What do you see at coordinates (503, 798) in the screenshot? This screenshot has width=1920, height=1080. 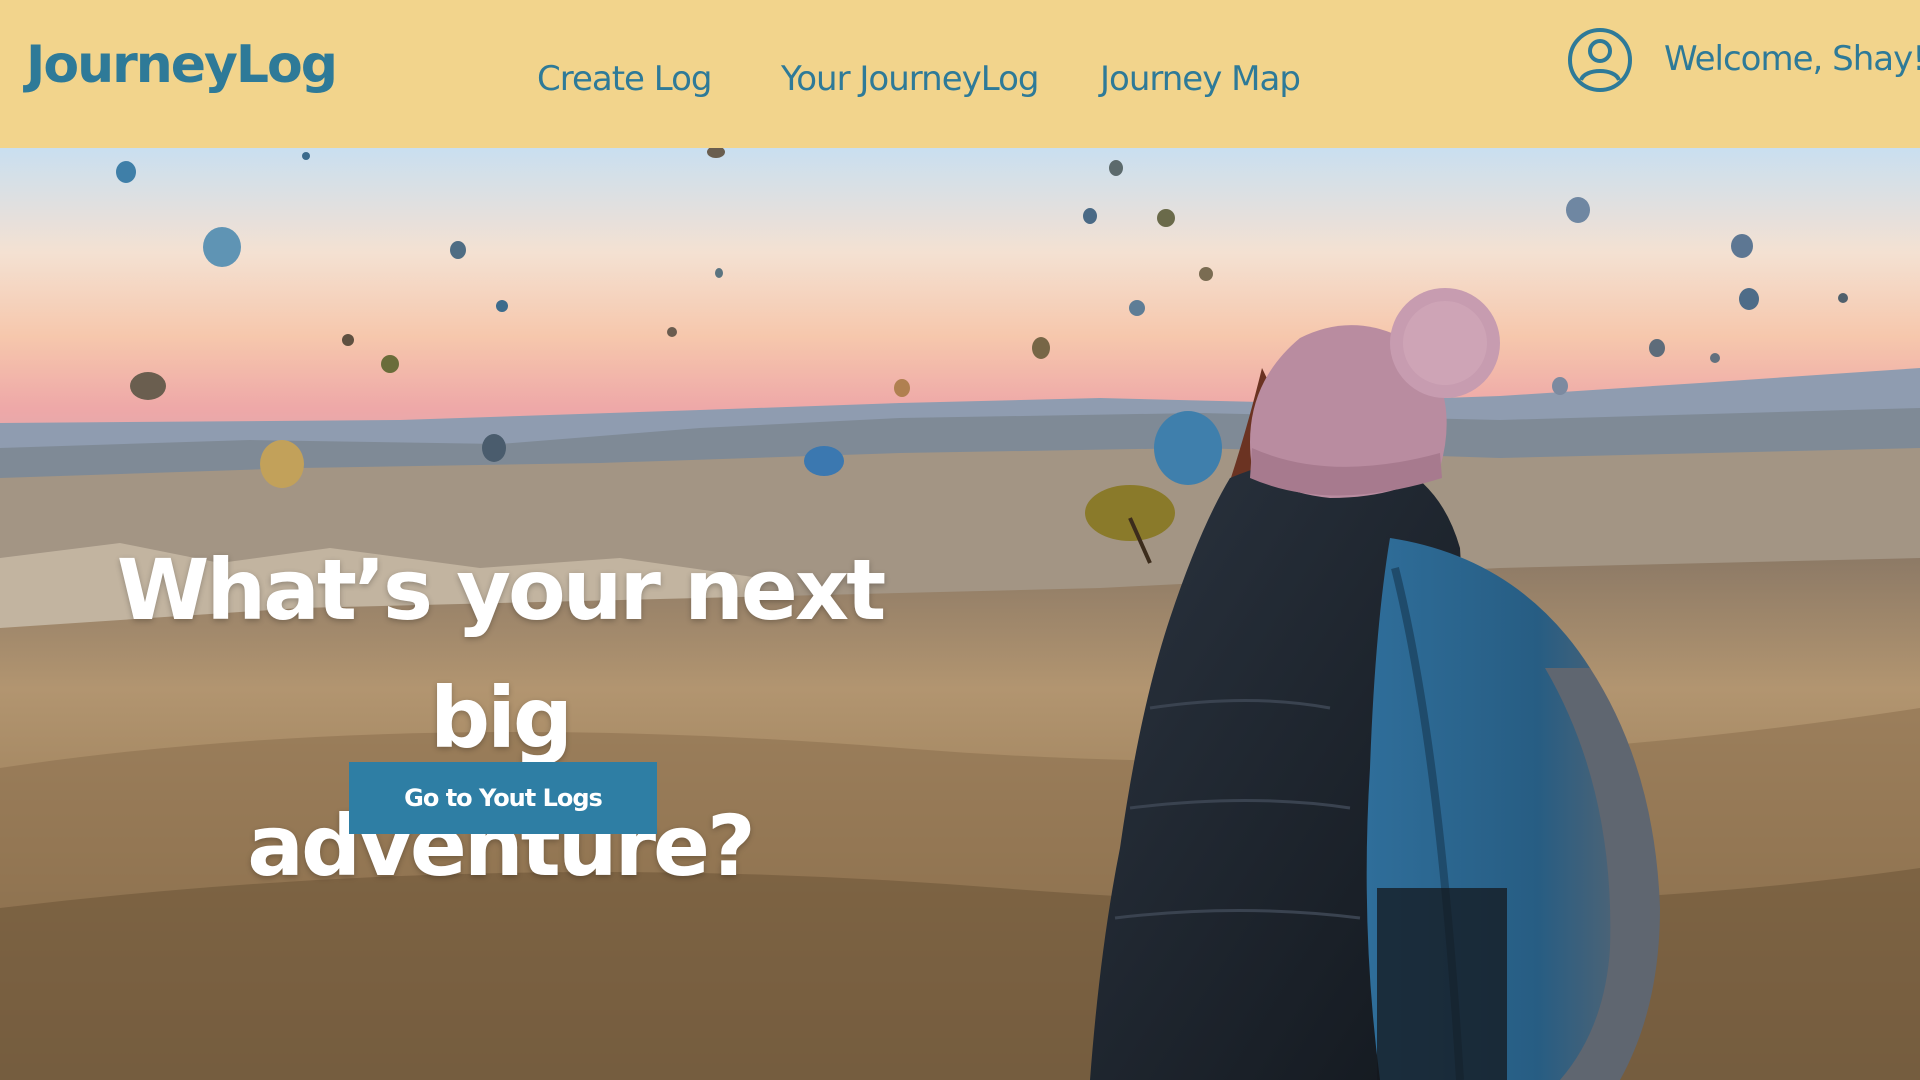 I see `go-to-logs-button: Go to Yout Logs` at bounding box center [503, 798].